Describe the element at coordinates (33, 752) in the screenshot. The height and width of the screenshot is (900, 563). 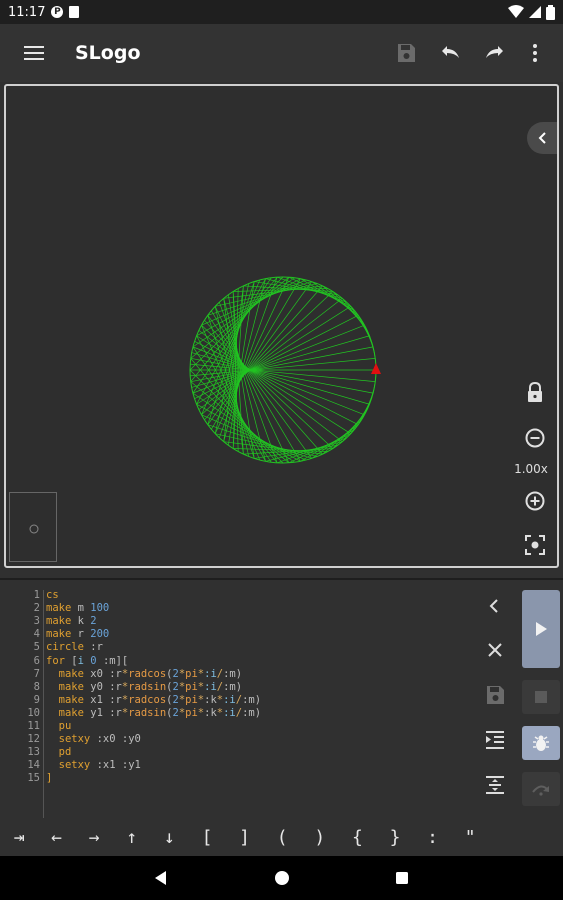
I see `line-number: 13` at that location.